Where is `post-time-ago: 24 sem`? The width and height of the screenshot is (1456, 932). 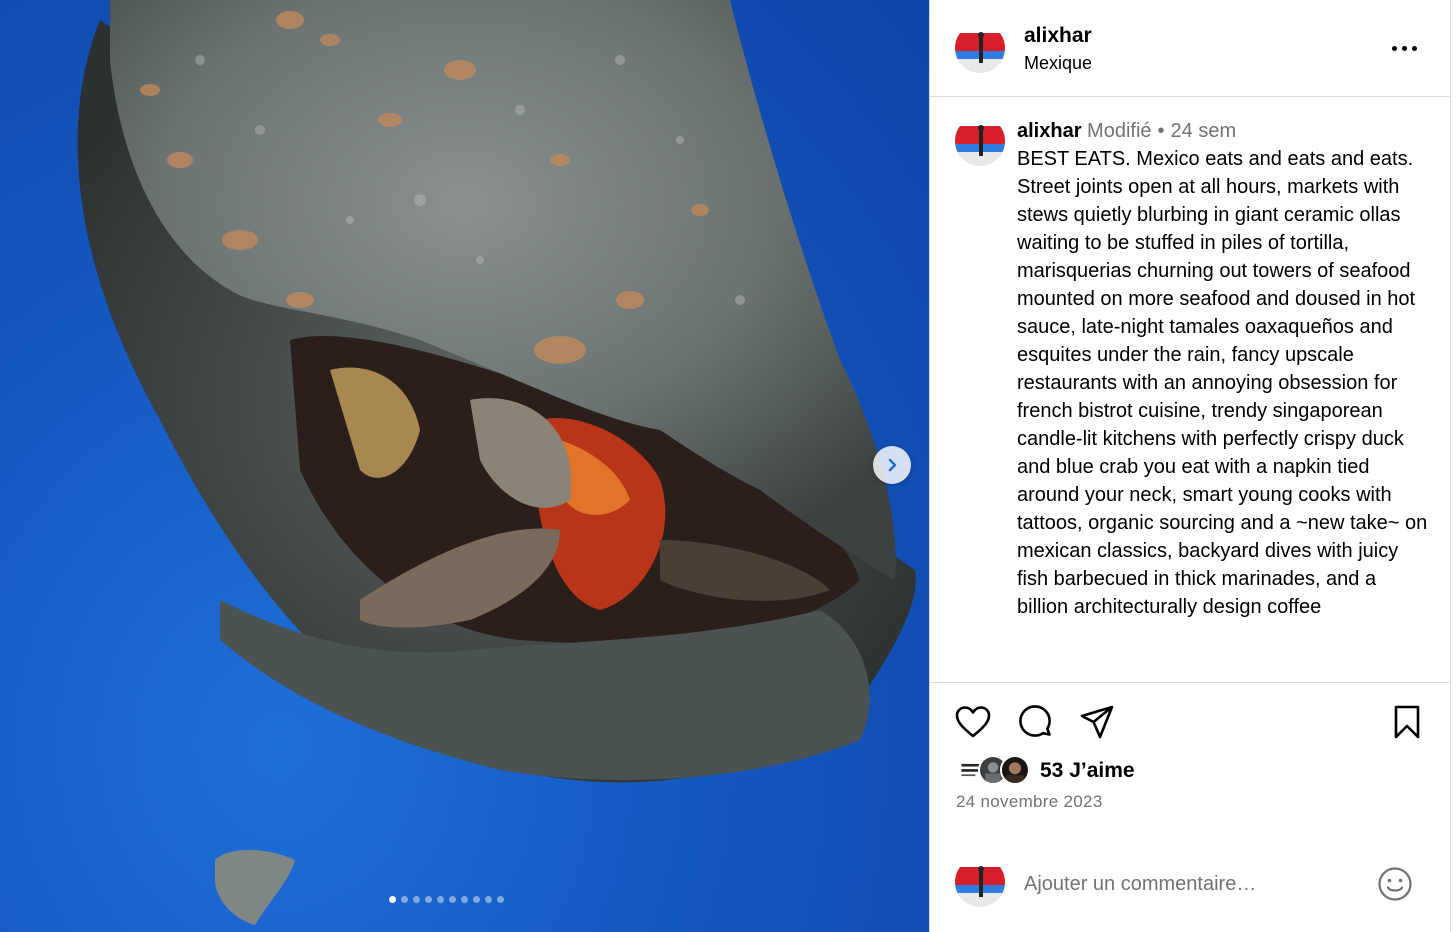 post-time-ago: 24 sem is located at coordinates (1204, 131).